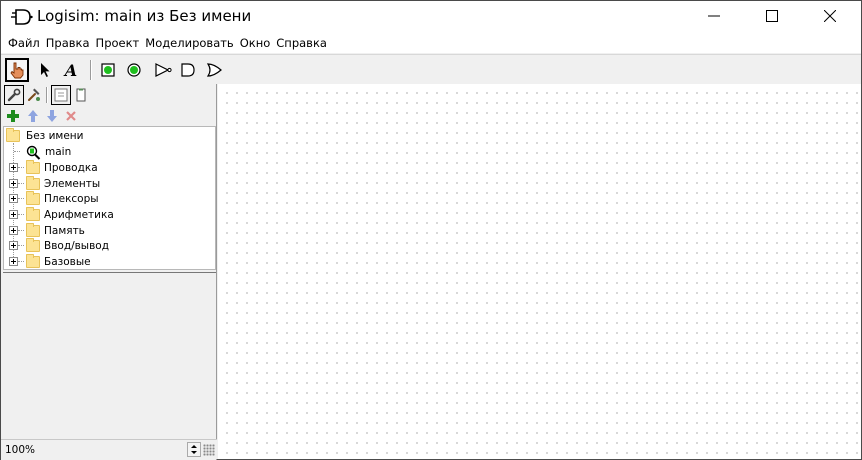  I want to click on input-pin-icon, so click(108, 70).